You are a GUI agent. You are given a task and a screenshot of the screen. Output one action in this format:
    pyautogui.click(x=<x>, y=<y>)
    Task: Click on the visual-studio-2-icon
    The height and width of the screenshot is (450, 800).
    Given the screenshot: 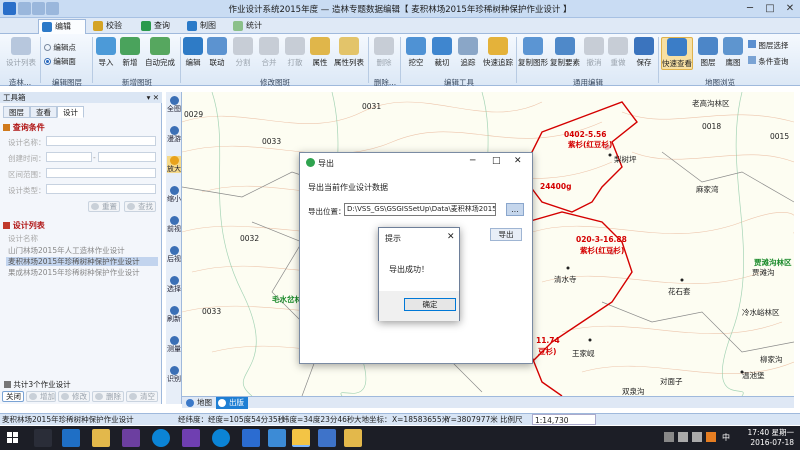 What is the action you would take?
    pyautogui.click(x=191, y=438)
    